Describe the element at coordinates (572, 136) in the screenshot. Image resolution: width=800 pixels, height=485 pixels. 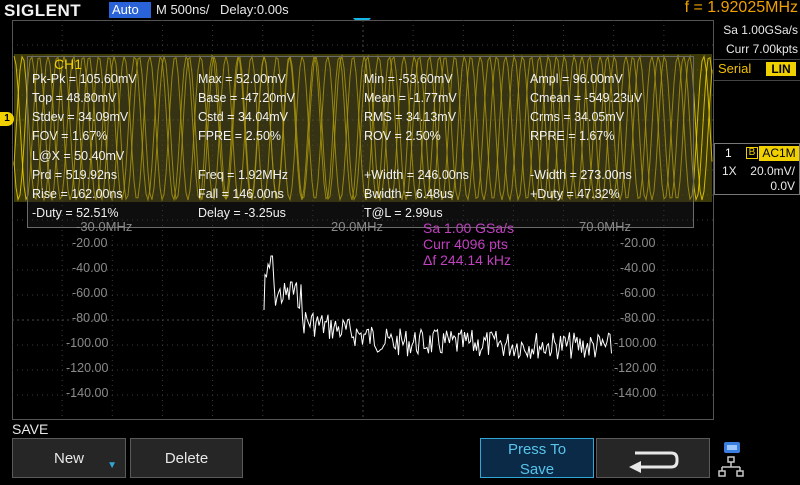
I see `measurement-value: RPRE = 1.67%` at that location.